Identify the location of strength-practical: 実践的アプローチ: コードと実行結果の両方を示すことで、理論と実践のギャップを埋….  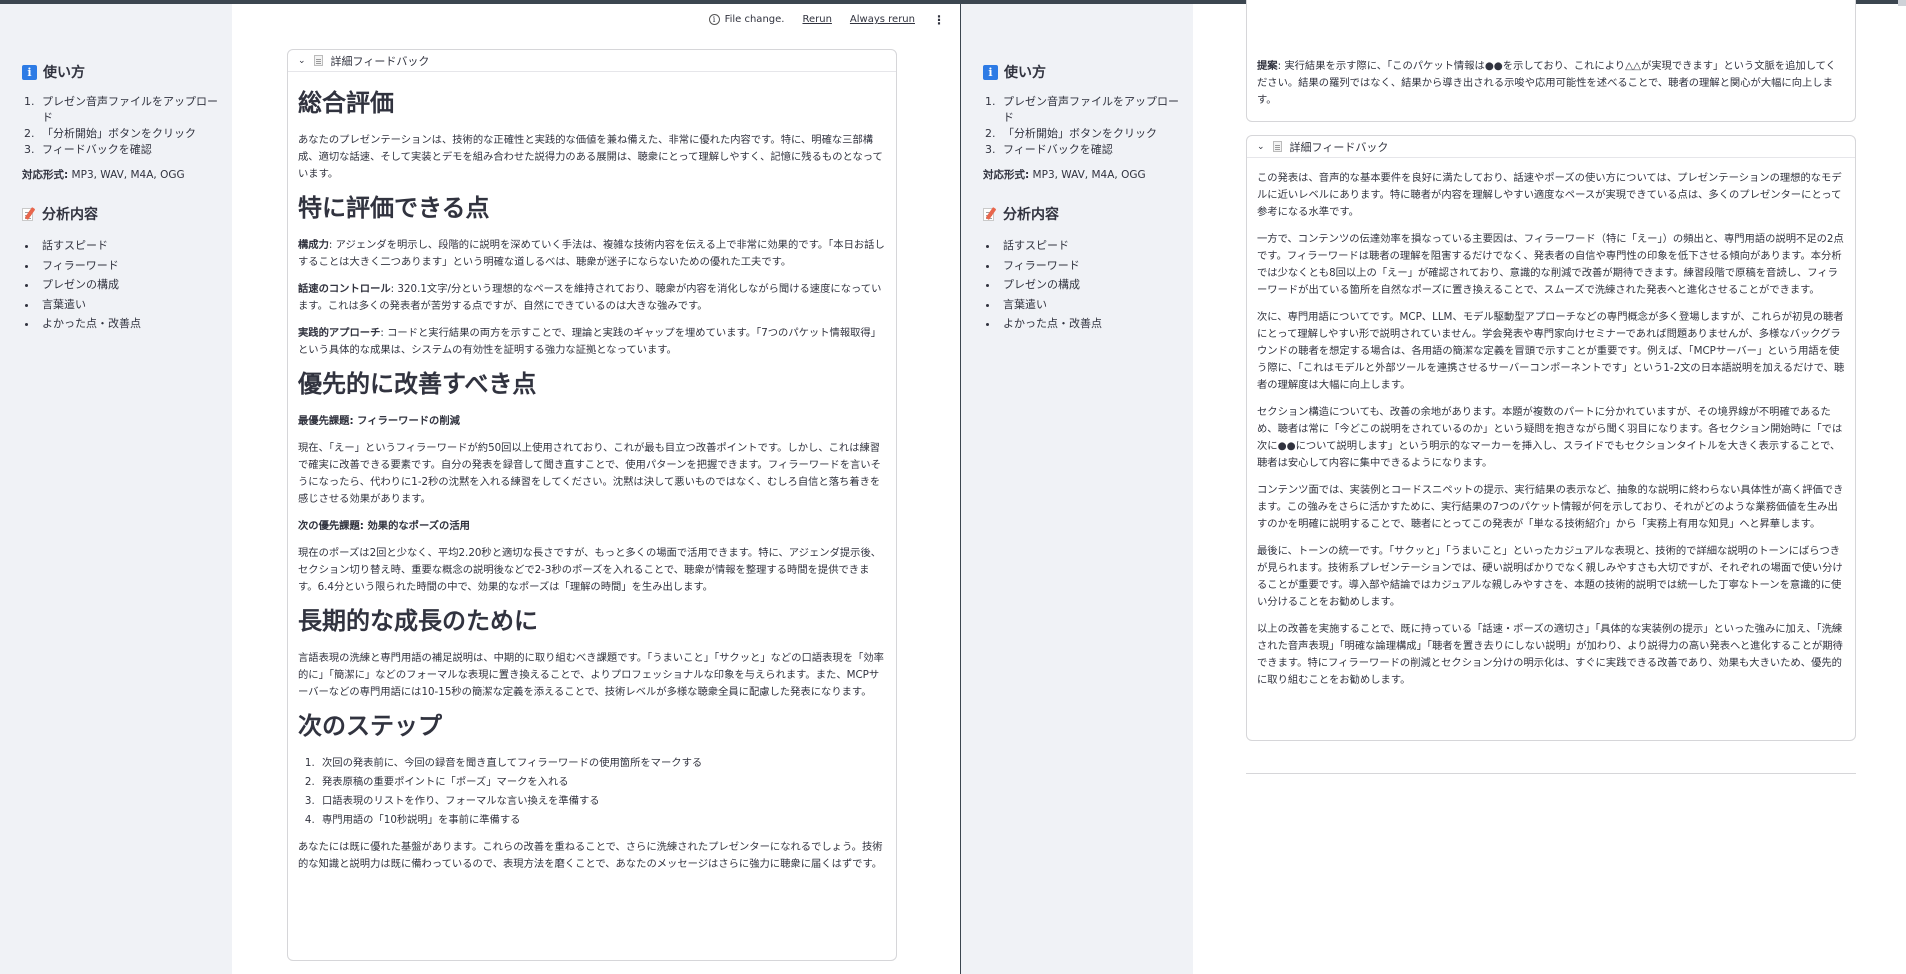
(590, 341).